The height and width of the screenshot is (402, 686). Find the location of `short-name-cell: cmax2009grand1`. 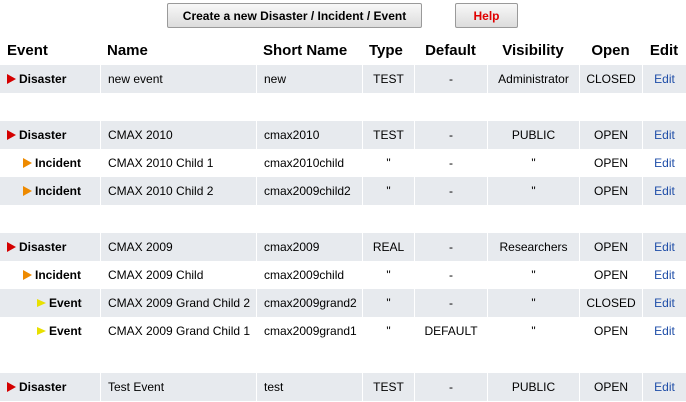

short-name-cell: cmax2009grand1 is located at coordinates (309, 331).